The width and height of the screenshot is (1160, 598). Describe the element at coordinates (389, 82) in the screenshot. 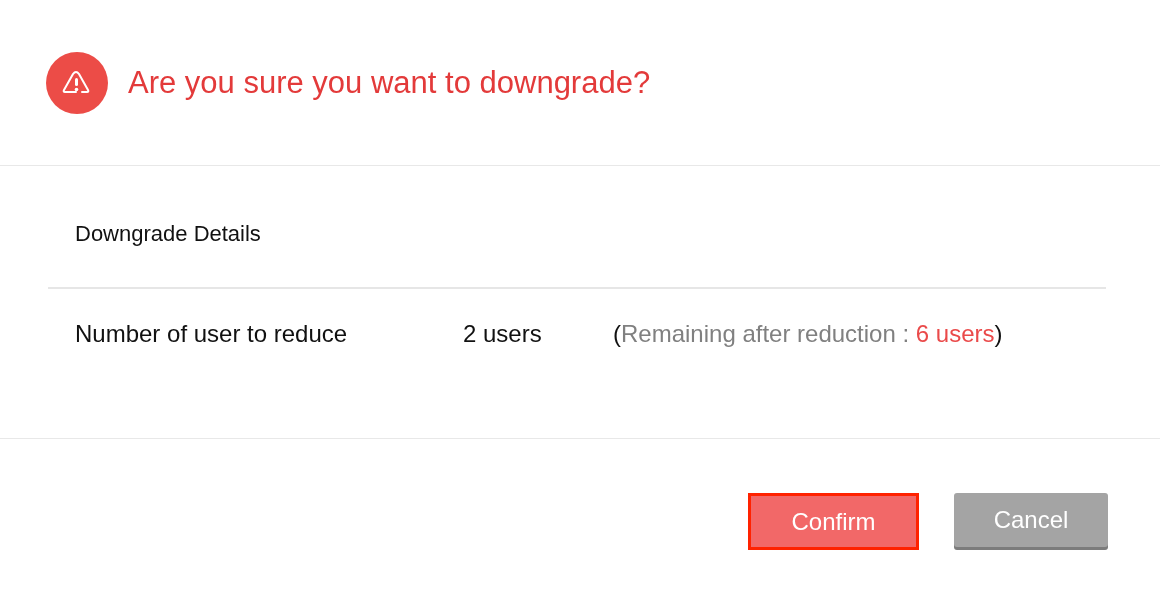

I see `dialog-title: Are you sure you want to downgrade?` at that location.